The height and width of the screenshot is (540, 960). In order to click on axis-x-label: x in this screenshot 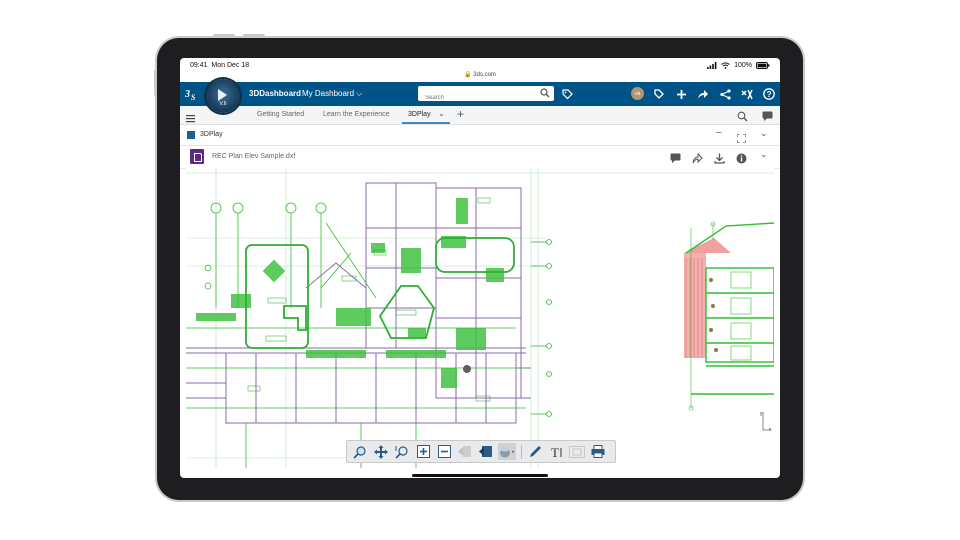, I will do `click(770, 430)`.